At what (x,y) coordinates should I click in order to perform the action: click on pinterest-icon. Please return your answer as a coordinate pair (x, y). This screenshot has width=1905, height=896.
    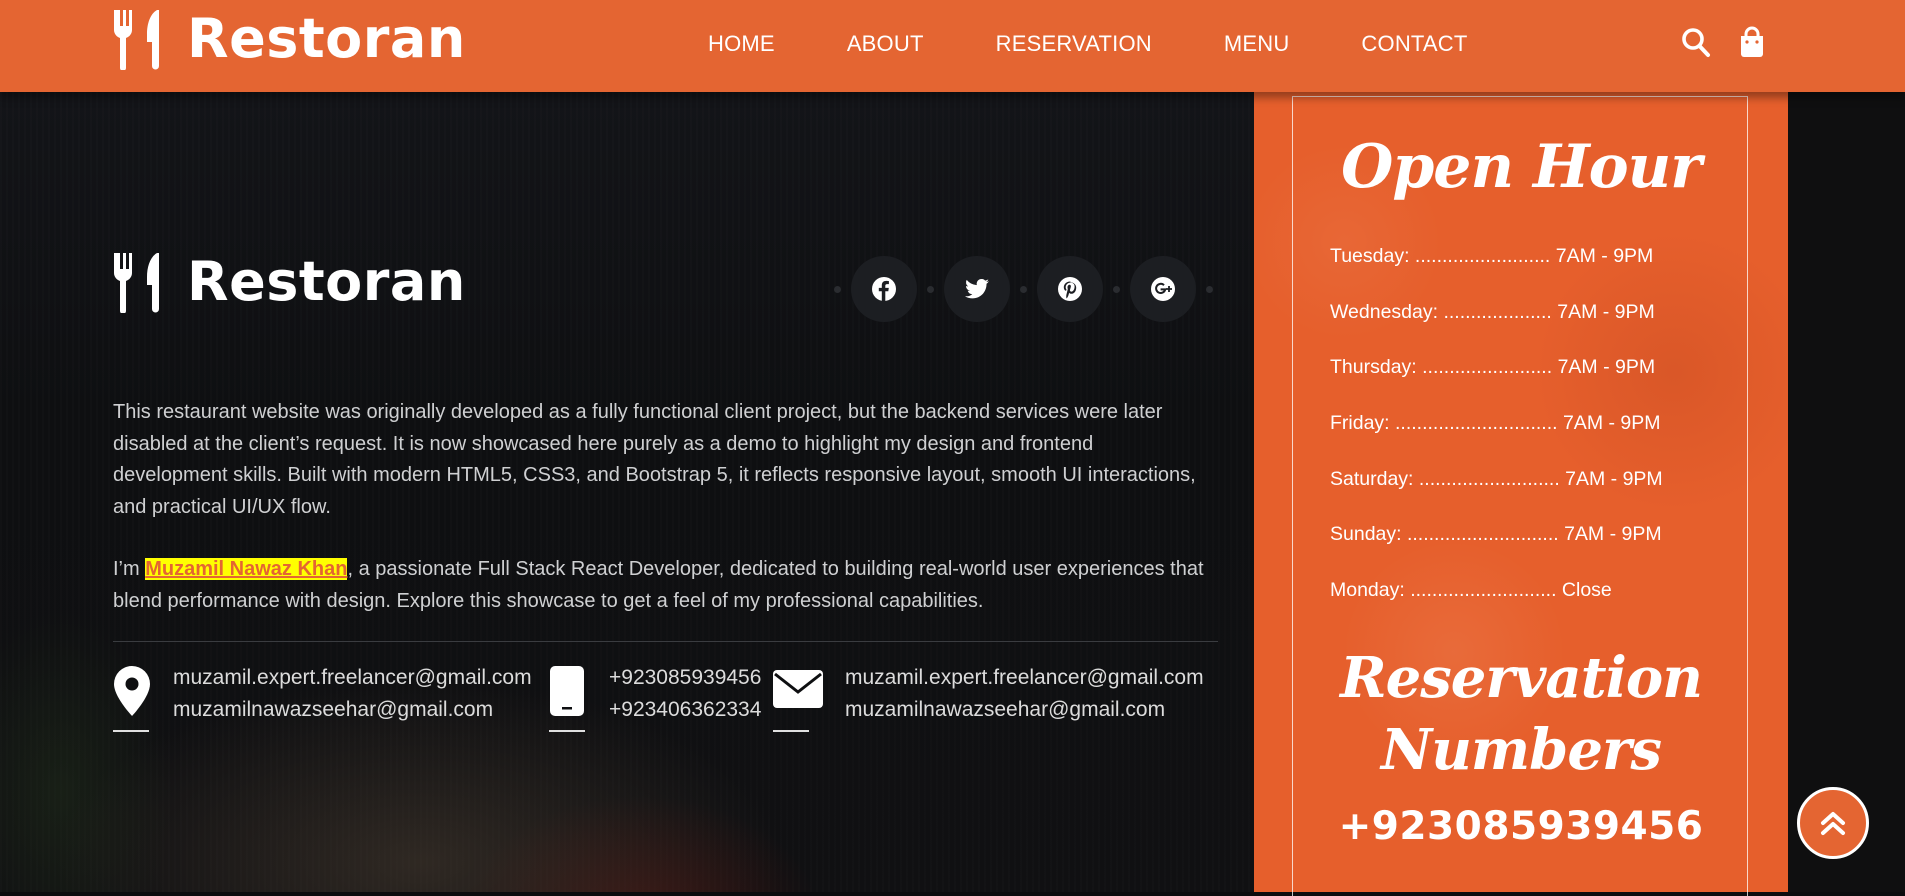
    Looking at the image, I should click on (1070, 289).